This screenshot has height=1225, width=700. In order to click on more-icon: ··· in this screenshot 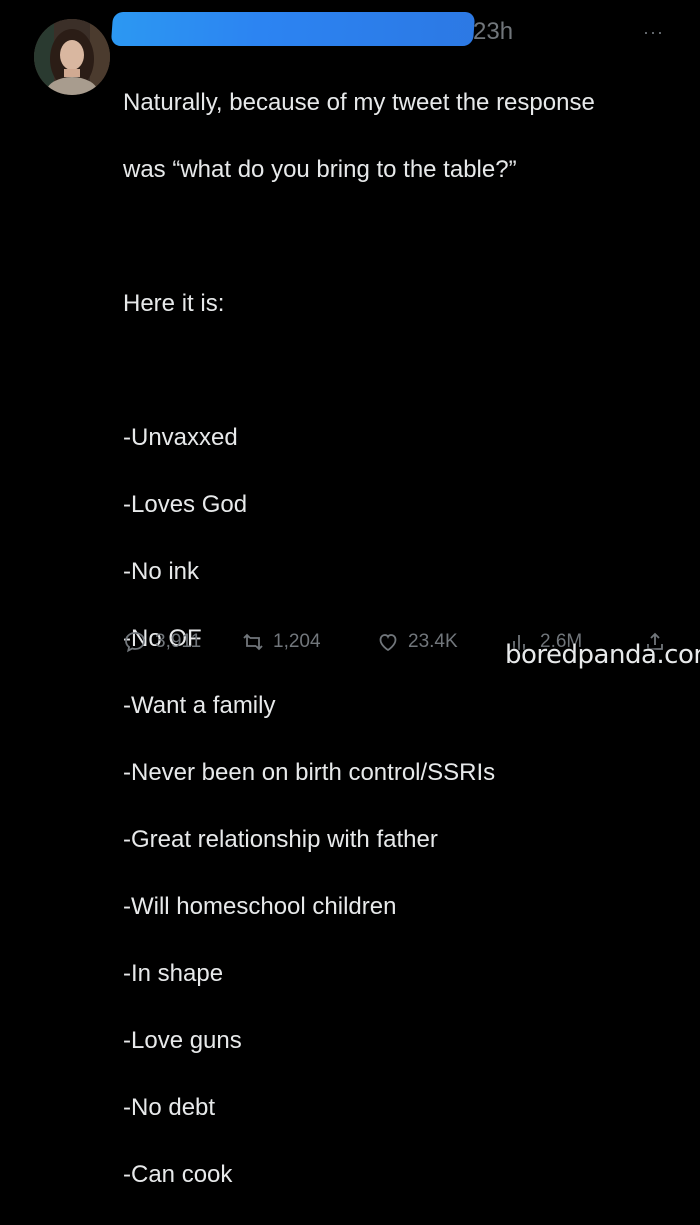, I will do `click(653, 32)`.